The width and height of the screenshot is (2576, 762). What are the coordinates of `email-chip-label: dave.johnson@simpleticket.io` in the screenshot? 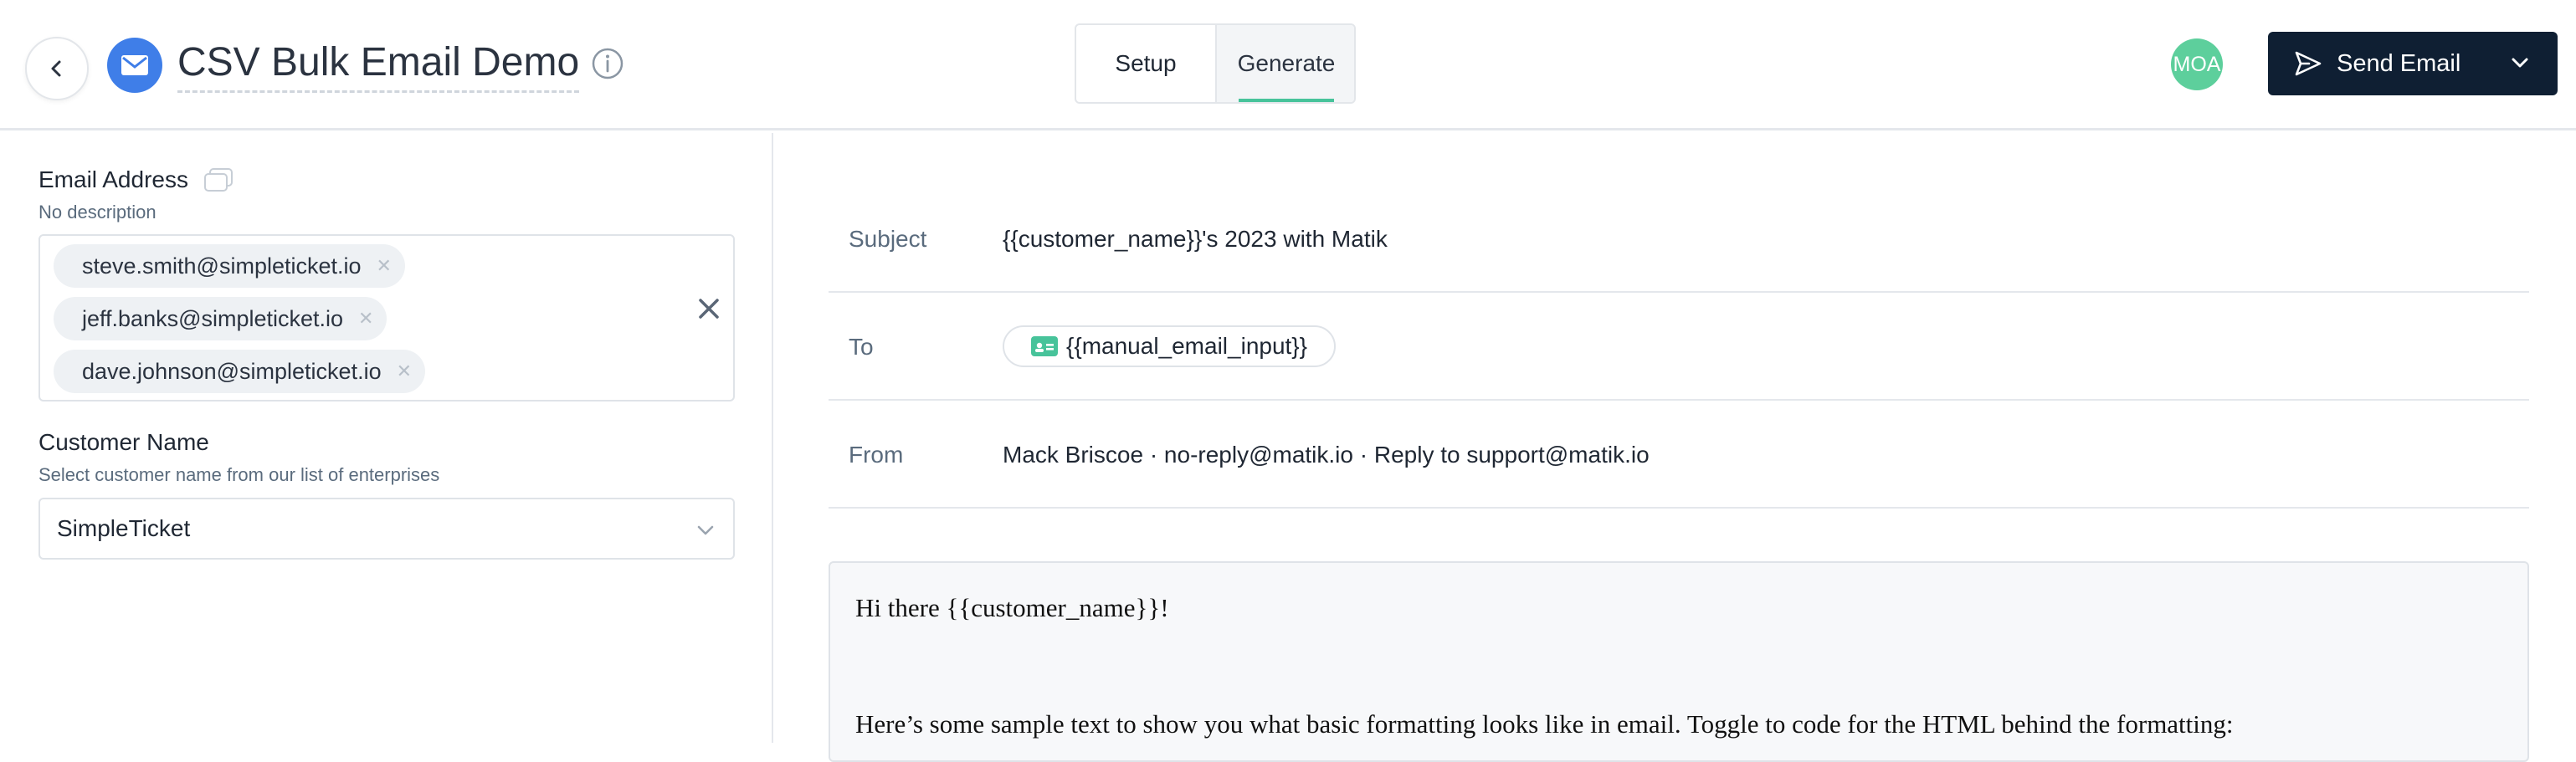 It's located at (232, 371).